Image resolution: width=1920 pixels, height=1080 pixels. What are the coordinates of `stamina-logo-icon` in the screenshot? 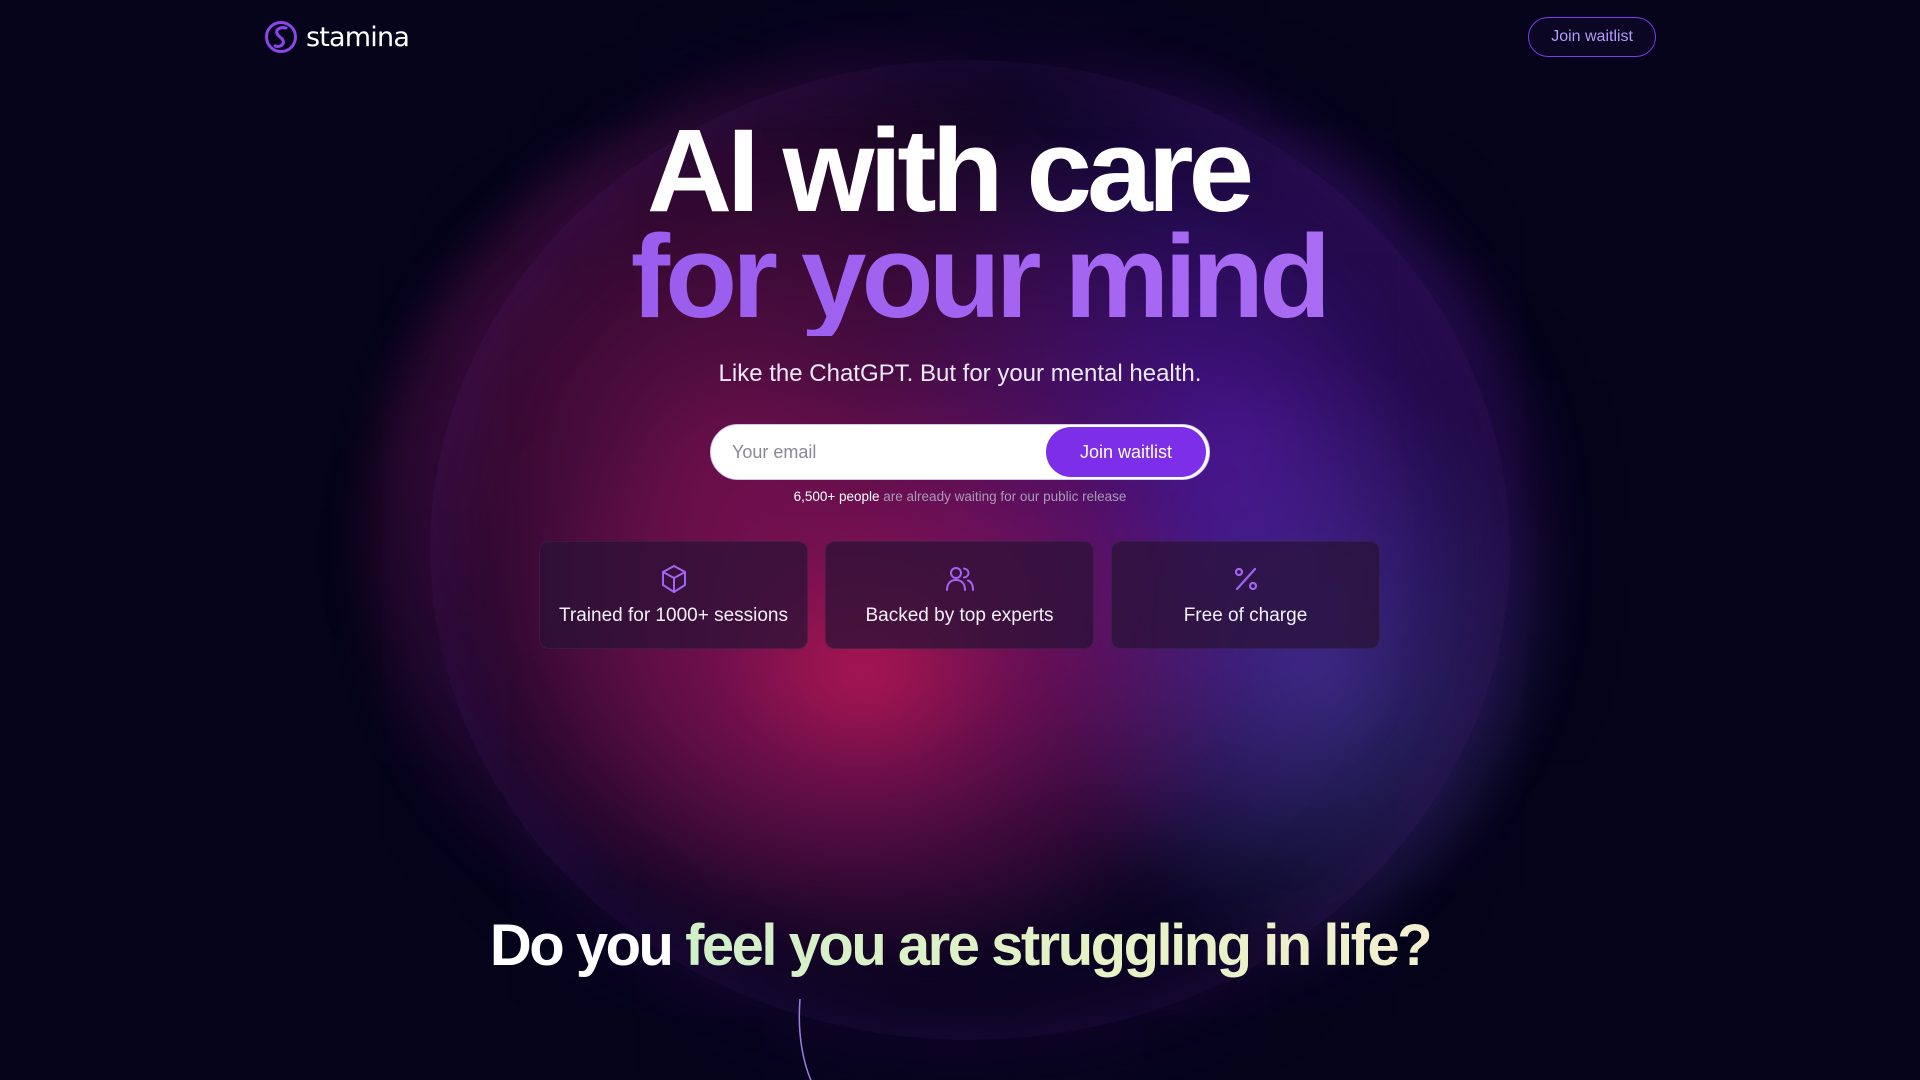 It's located at (281, 37).